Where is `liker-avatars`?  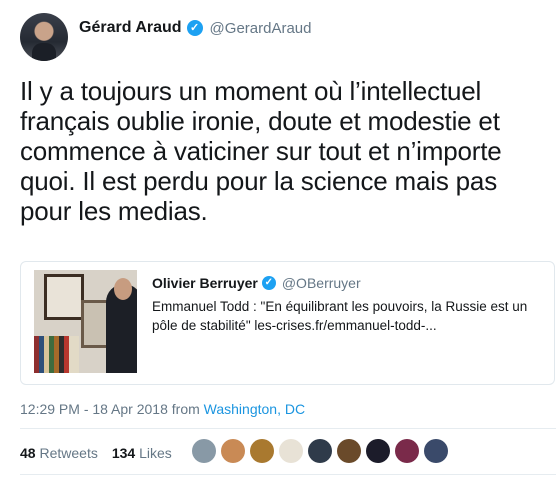
liker-avatars is located at coordinates (320, 451).